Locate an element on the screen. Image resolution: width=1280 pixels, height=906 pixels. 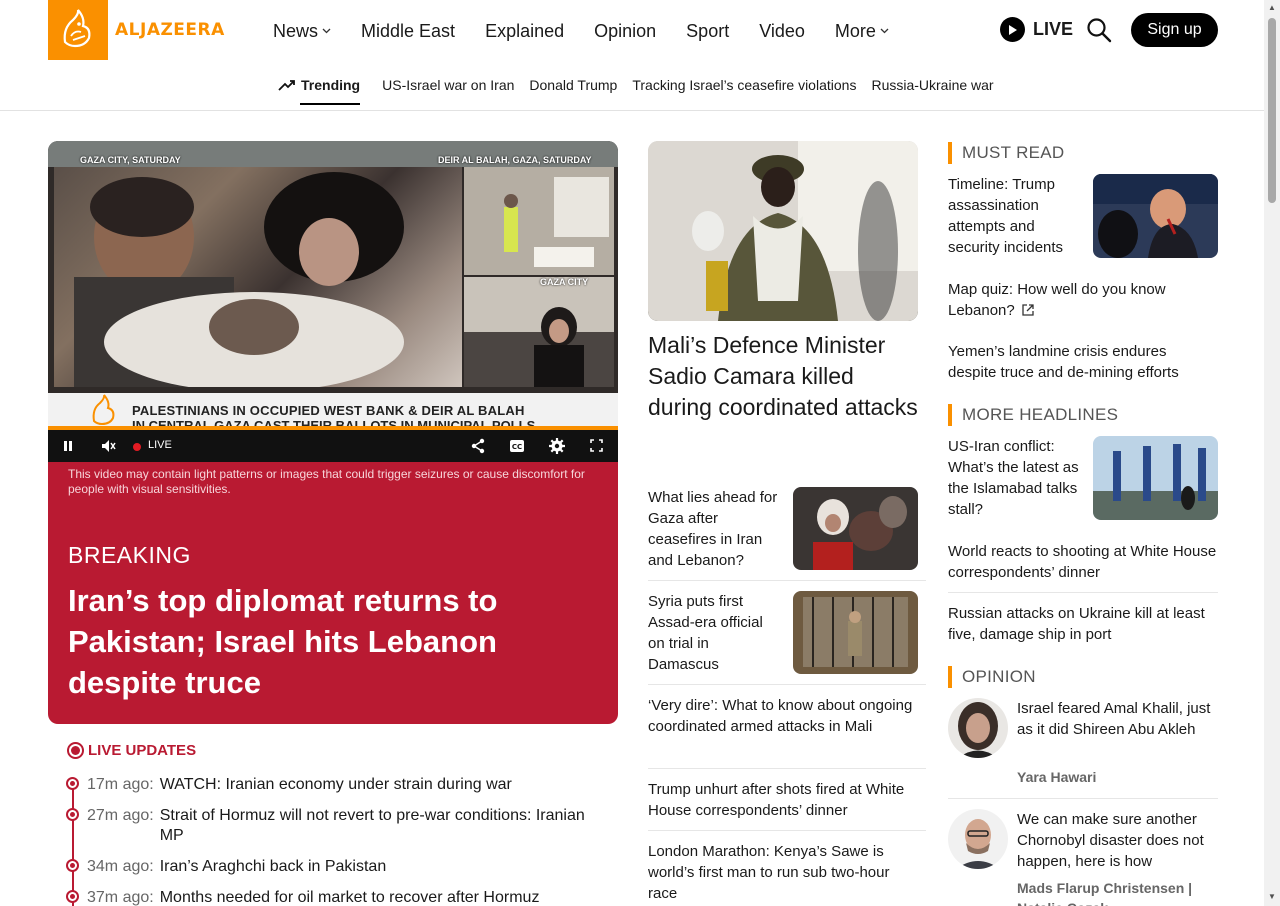
live-pulse-icon is located at coordinates (75, 750).